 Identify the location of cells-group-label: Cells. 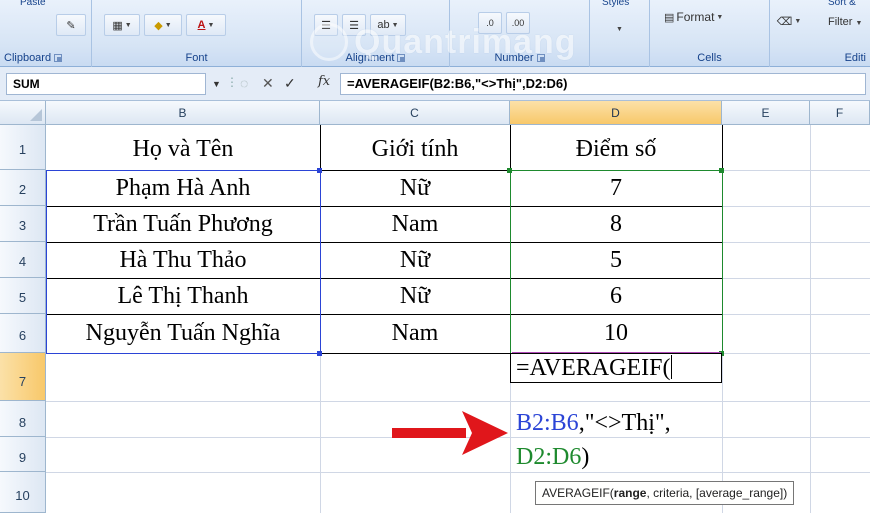
(709, 58).